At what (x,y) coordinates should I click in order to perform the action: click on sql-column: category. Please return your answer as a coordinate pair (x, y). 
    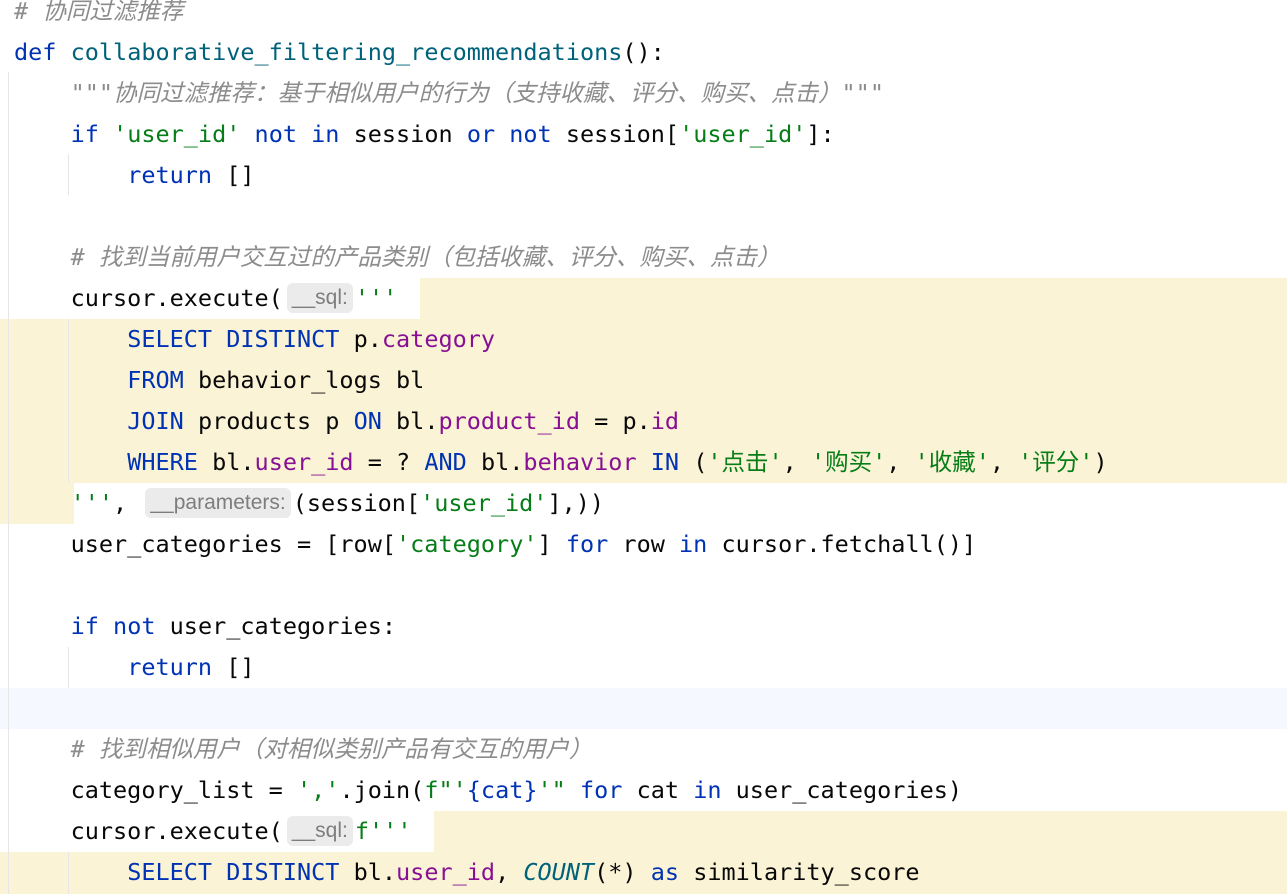
    Looking at the image, I should click on (438, 339).